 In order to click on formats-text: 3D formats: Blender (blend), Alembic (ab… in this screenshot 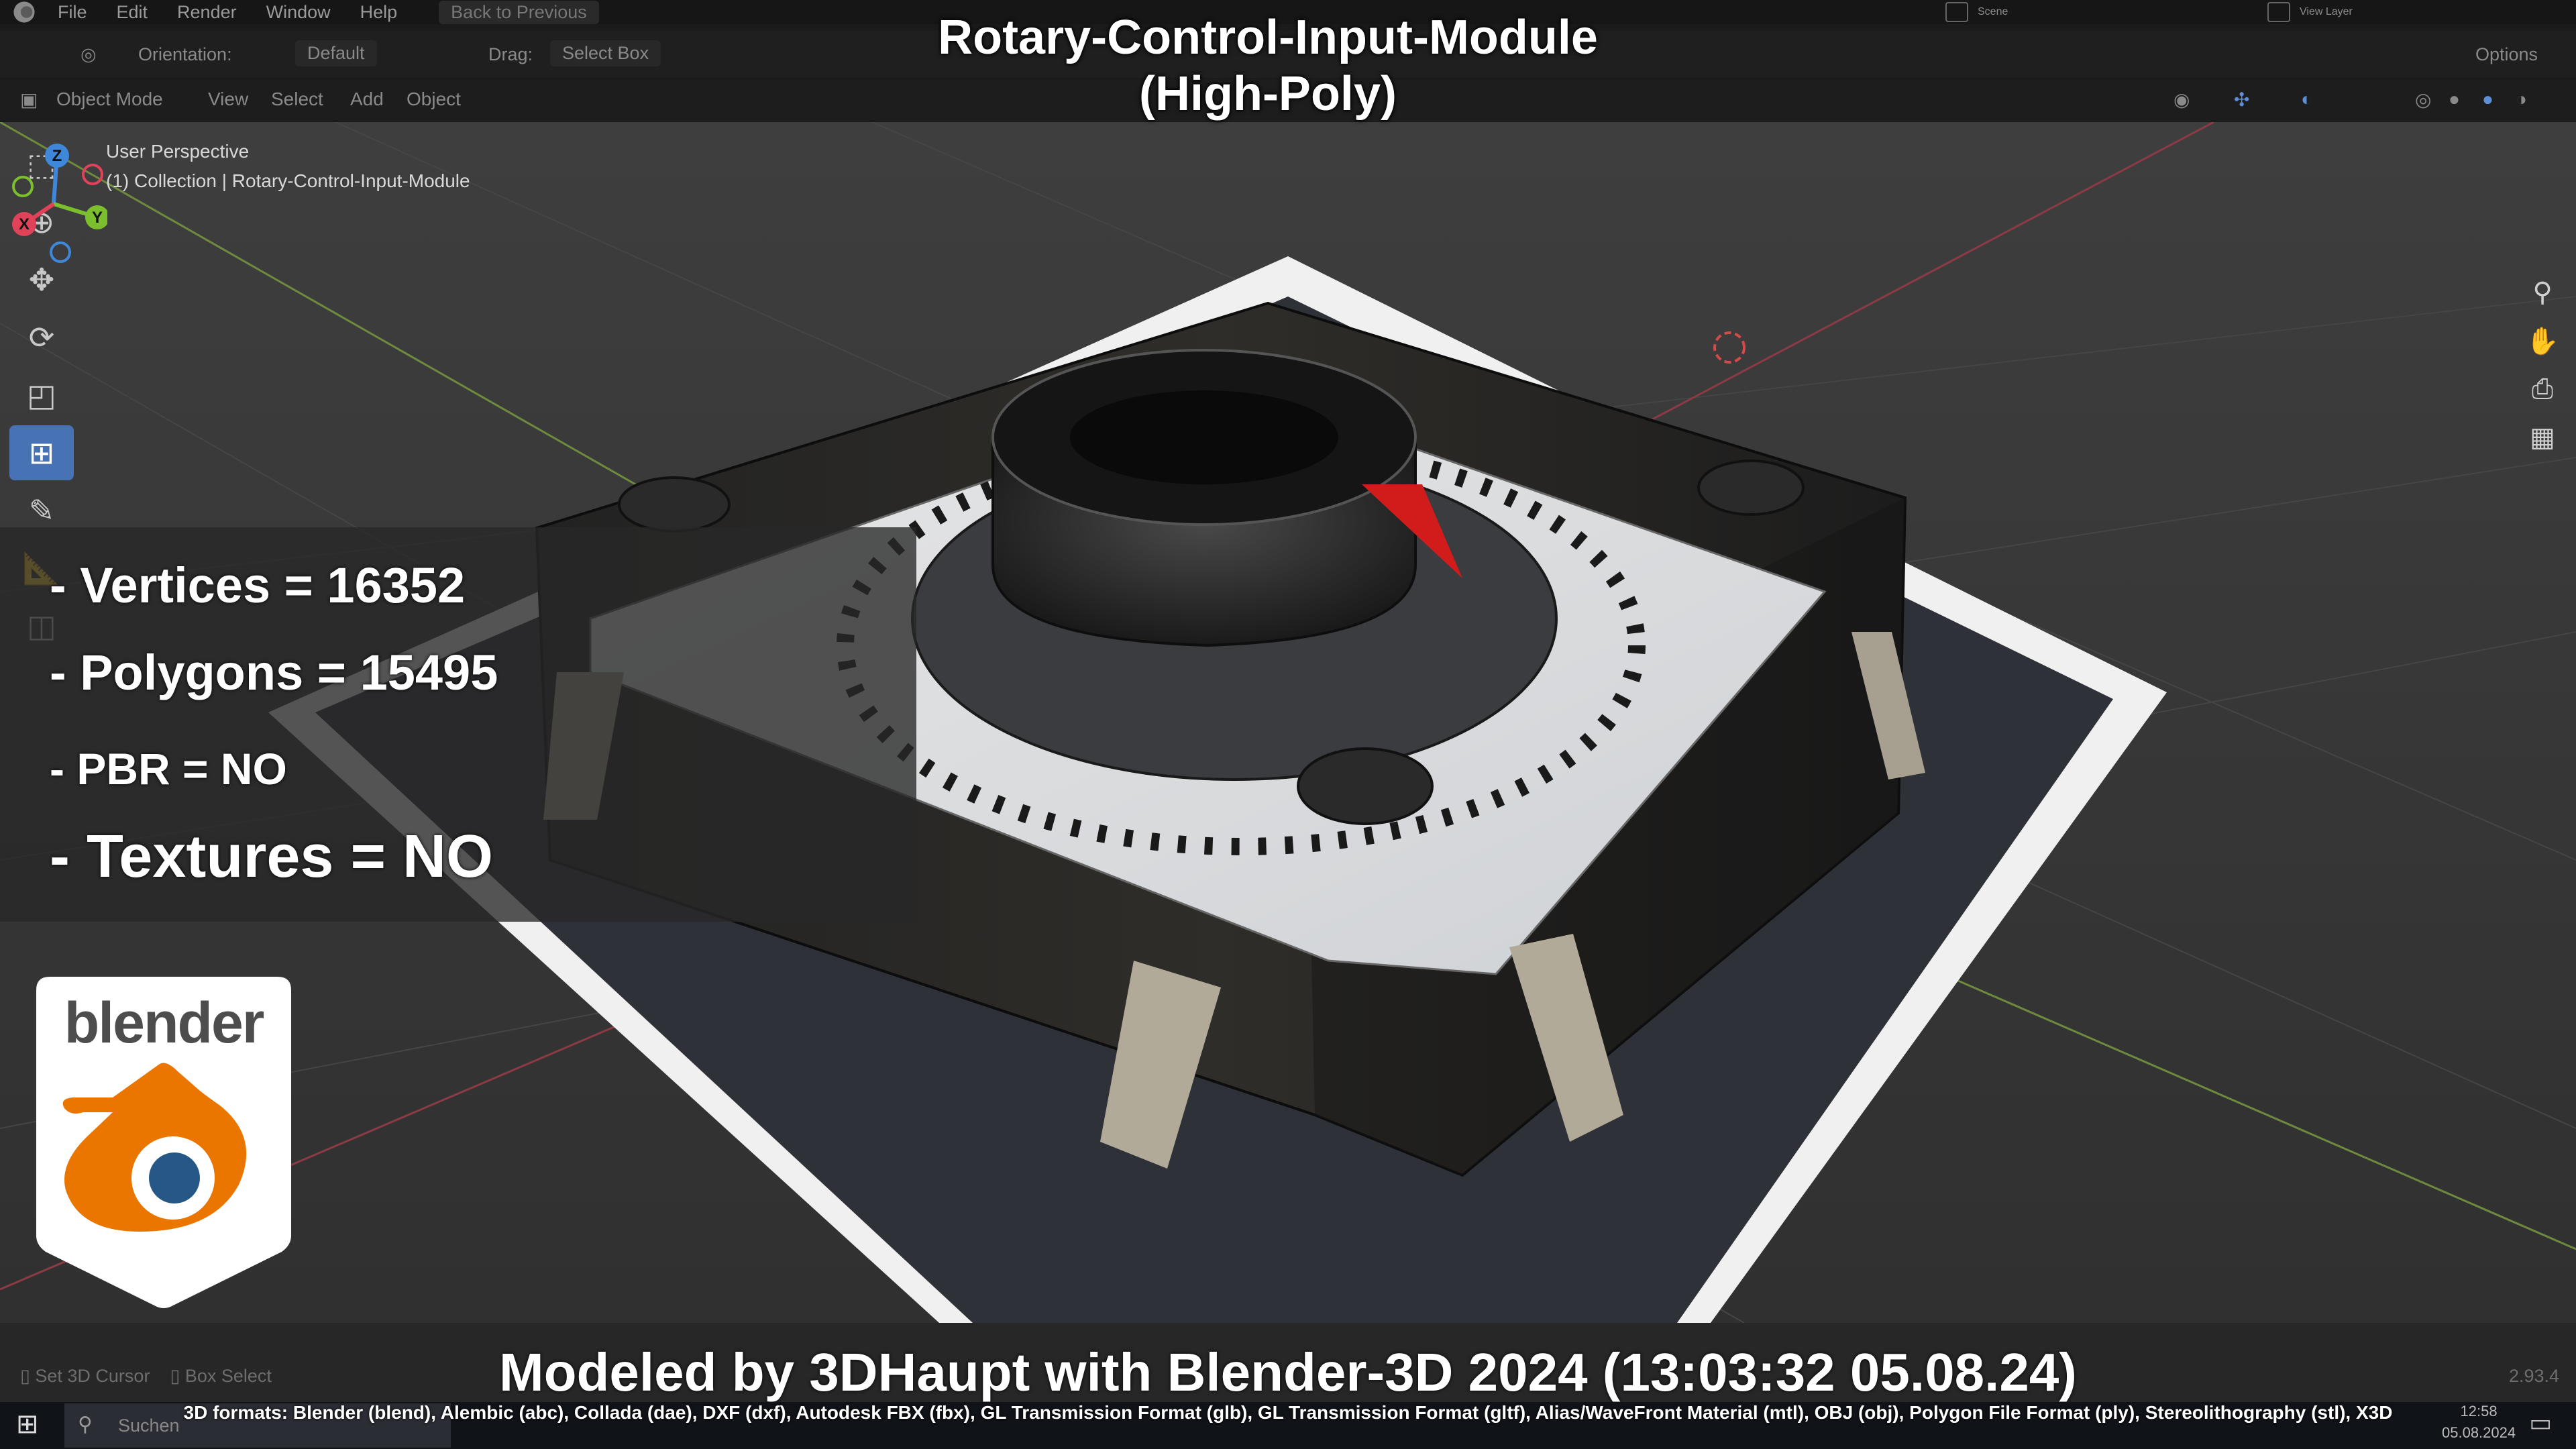, I will do `click(1288, 1412)`.